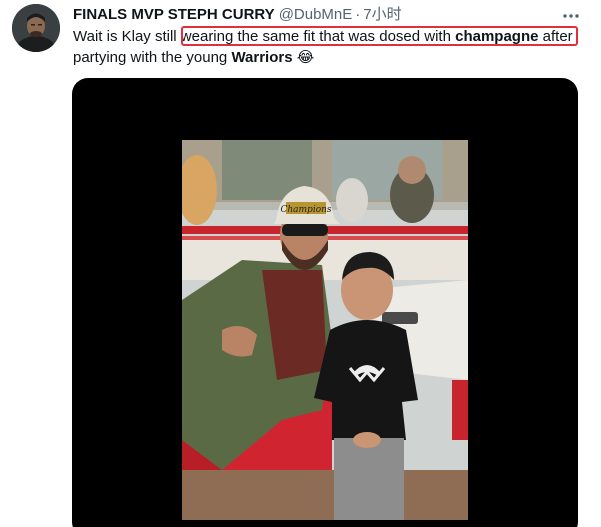 The image size is (601, 527). What do you see at coordinates (305, 210) in the screenshot?
I see `cap-text: Champions` at bounding box center [305, 210].